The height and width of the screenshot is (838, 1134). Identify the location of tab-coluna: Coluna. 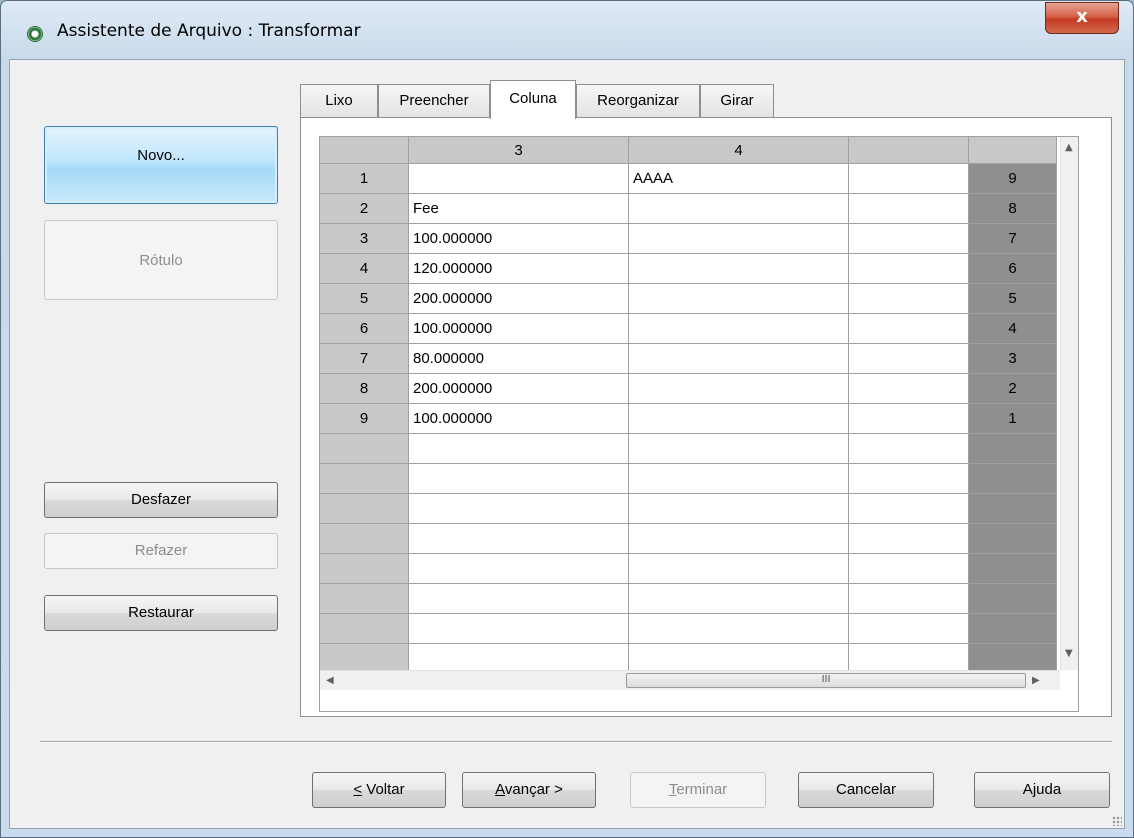
(533, 99).